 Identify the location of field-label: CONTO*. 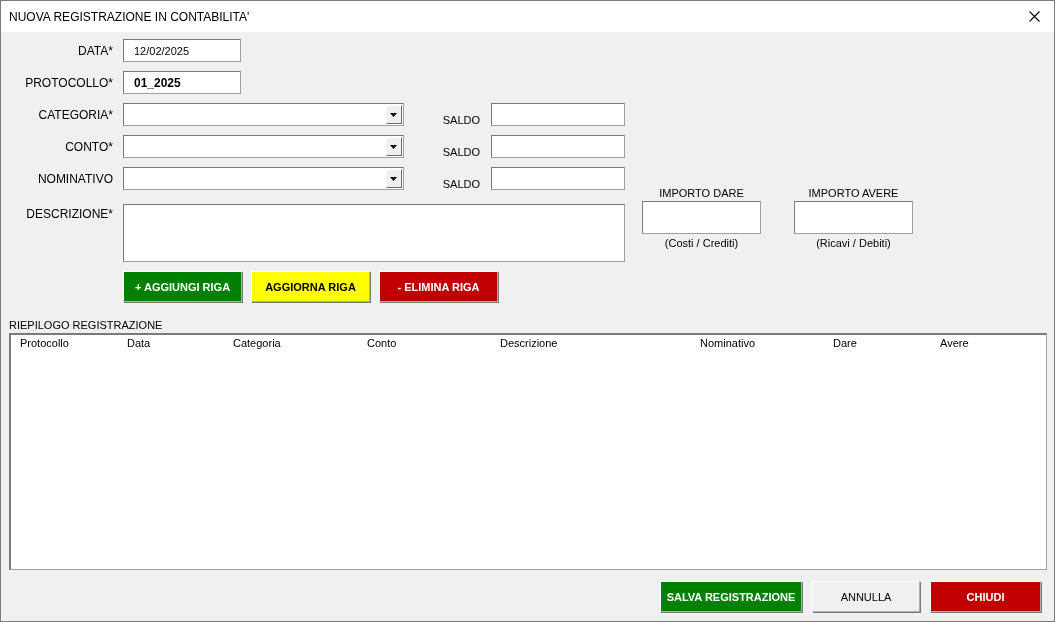
(88, 146).